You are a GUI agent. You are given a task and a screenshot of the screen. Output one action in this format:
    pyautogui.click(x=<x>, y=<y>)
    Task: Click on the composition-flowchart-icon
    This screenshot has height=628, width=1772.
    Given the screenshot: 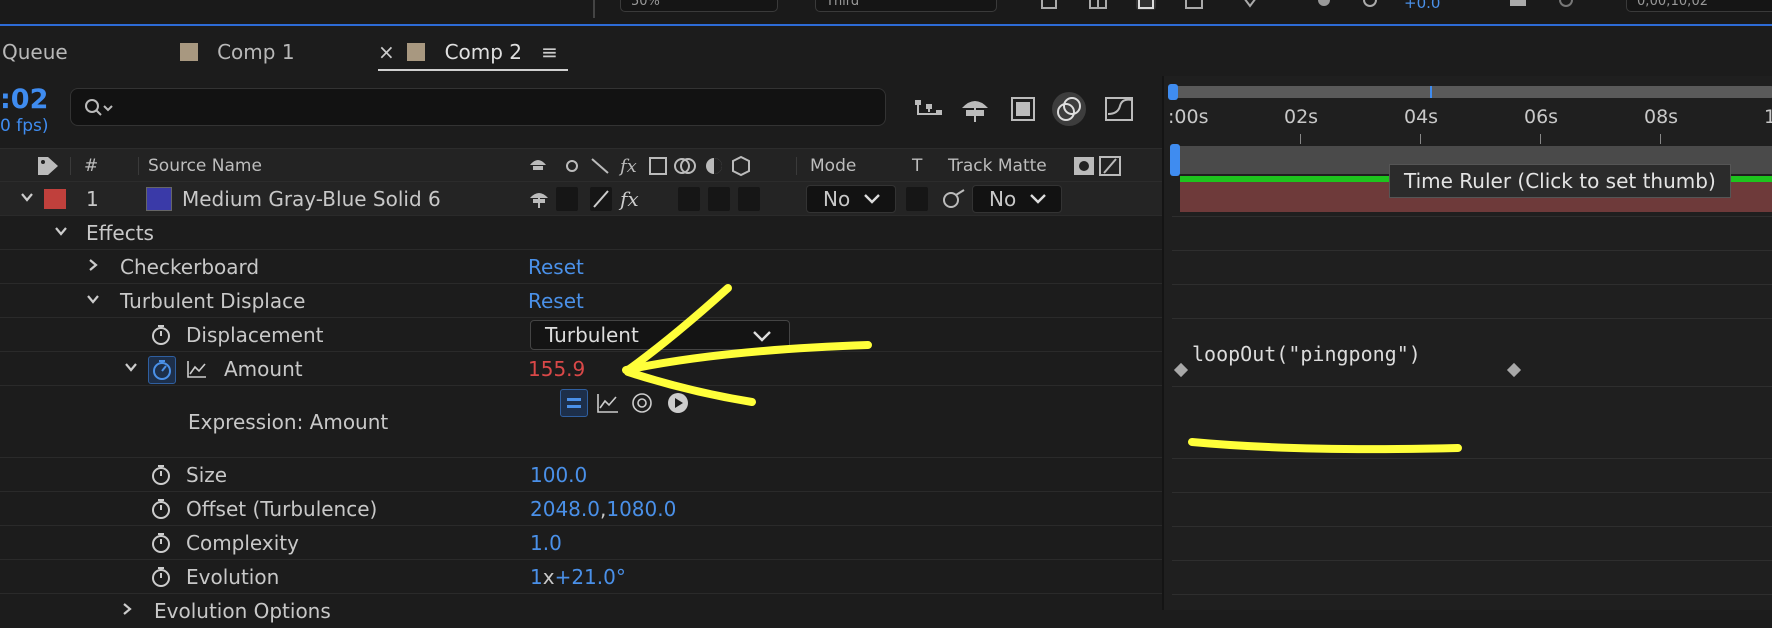 What is the action you would take?
    pyautogui.click(x=929, y=109)
    